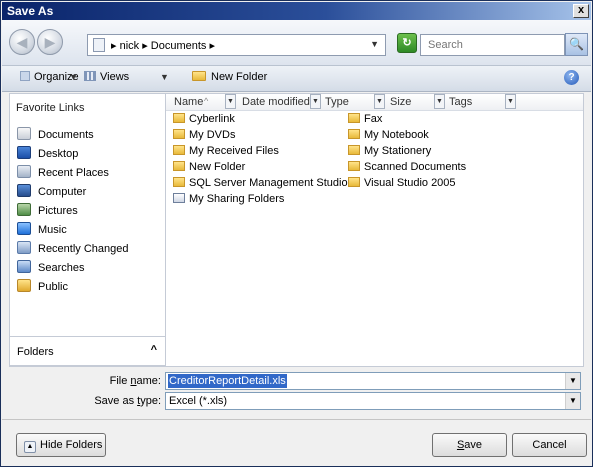 The height and width of the screenshot is (467, 593). Describe the element at coordinates (549, 445) in the screenshot. I see `cancel-button: Cancel` at that location.